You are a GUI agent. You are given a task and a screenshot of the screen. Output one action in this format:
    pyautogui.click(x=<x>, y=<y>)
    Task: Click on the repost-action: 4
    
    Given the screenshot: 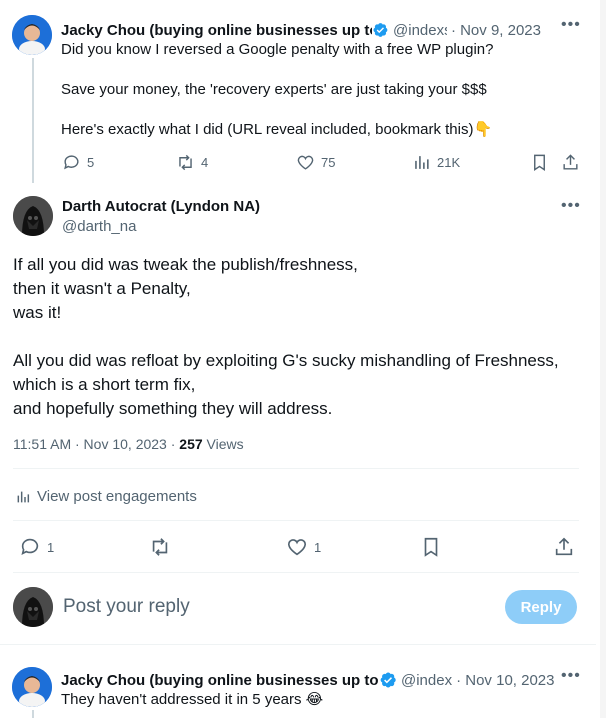 What is the action you would take?
    pyautogui.click(x=192, y=162)
    